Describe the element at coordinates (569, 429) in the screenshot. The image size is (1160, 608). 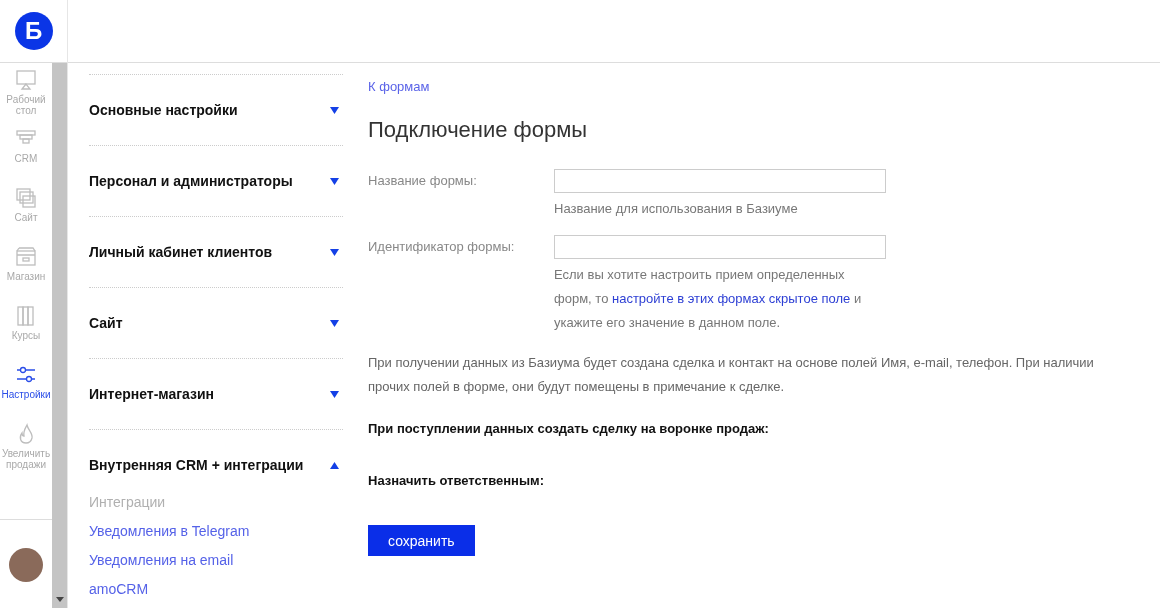
I see `section-heading: При поступлении данных создать сделку на воронке продаж:` at that location.